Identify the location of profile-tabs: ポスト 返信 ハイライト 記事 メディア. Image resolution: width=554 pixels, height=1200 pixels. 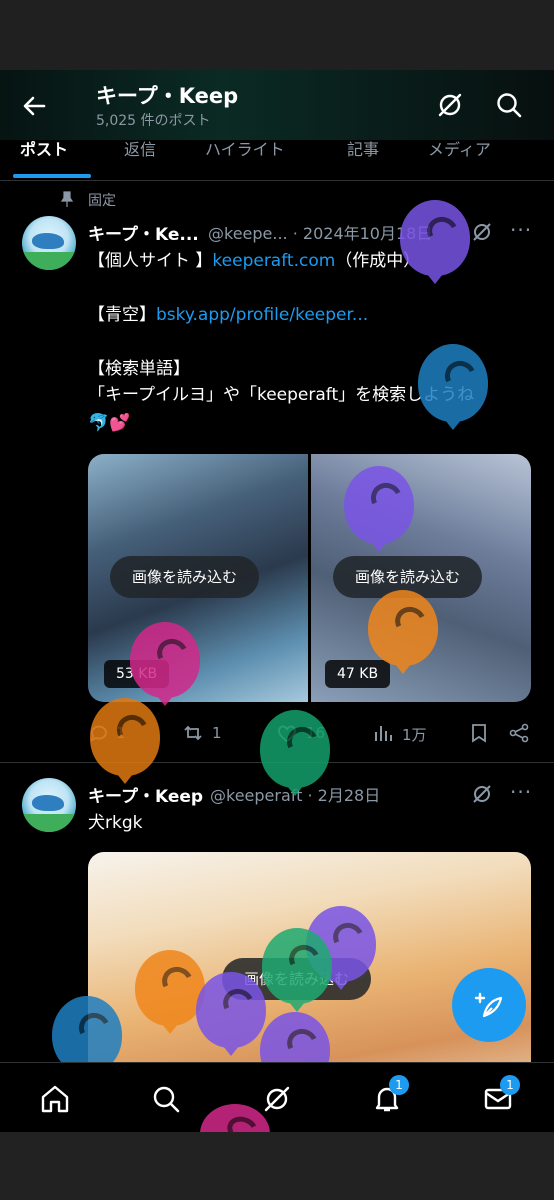
(277, 156).